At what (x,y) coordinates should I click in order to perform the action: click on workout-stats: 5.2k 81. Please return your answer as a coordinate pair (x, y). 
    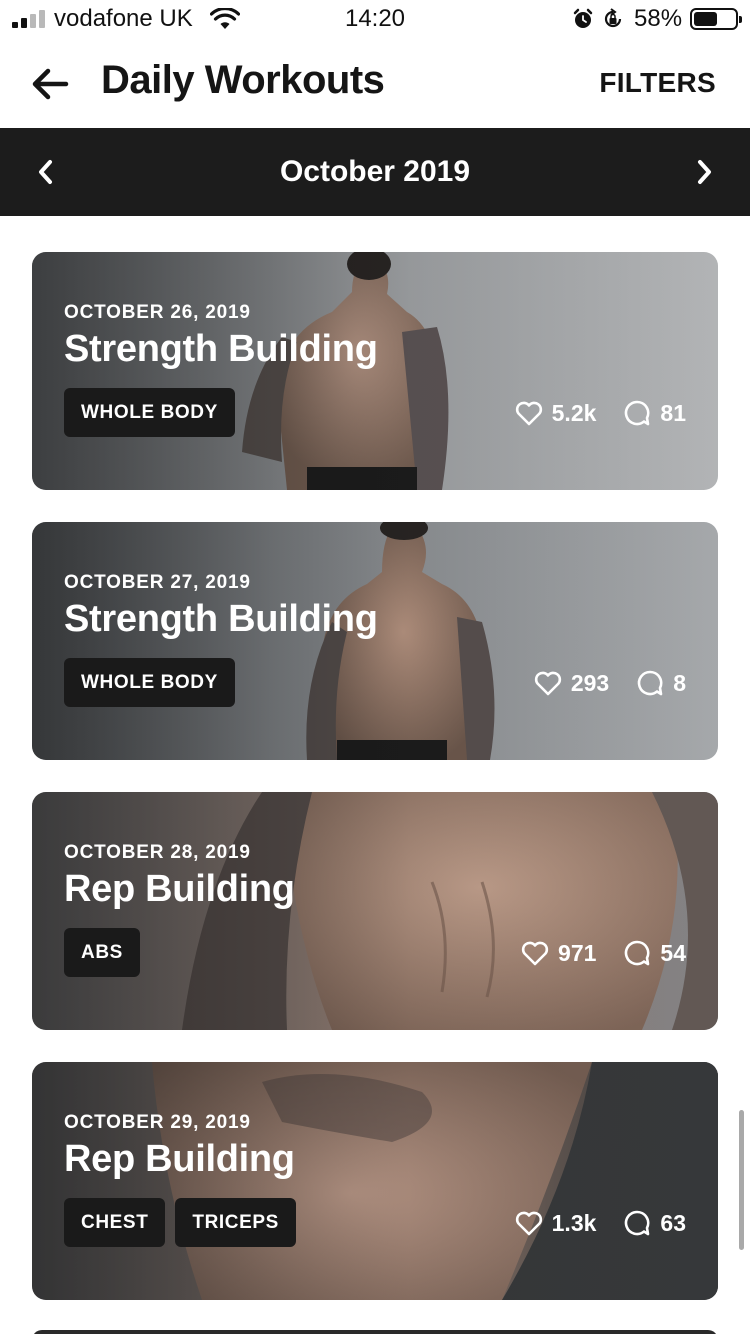
    Looking at the image, I should click on (600, 413).